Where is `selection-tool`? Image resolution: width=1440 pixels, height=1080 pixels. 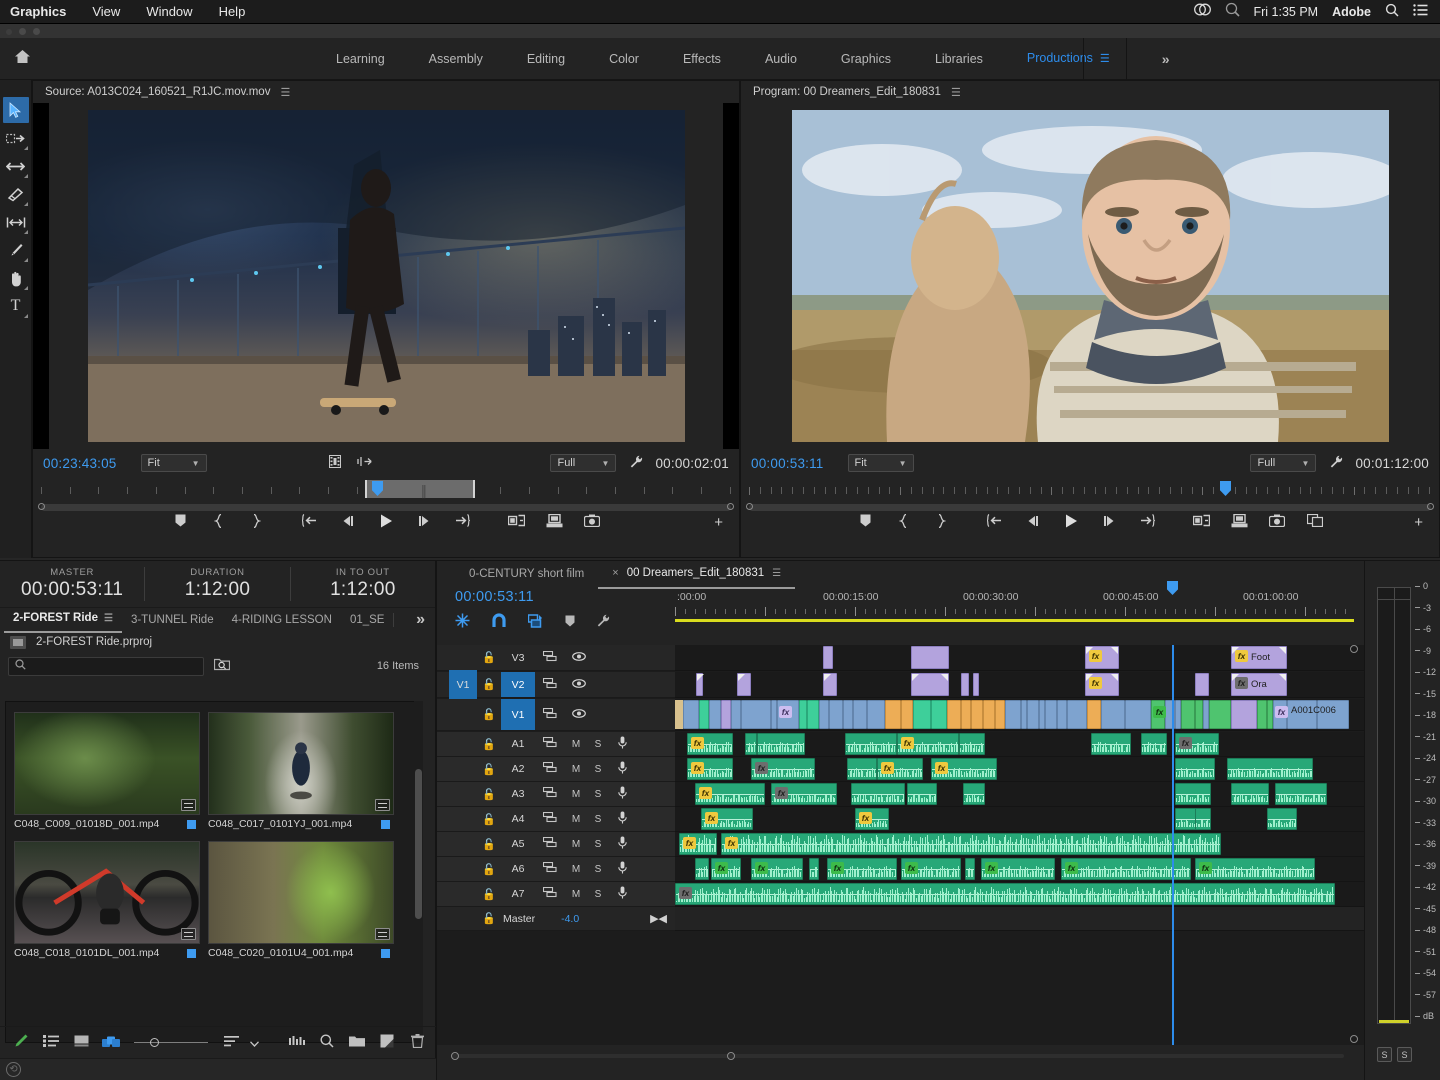 selection-tool is located at coordinates (15, 110).